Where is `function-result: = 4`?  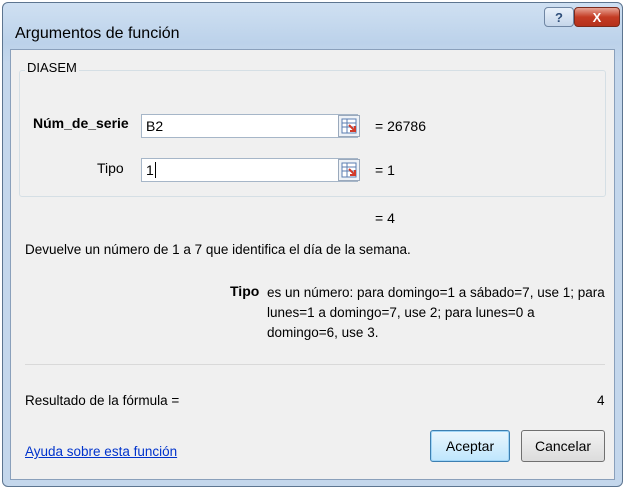
function-result: = 4 is located at coordinates (385, 218).